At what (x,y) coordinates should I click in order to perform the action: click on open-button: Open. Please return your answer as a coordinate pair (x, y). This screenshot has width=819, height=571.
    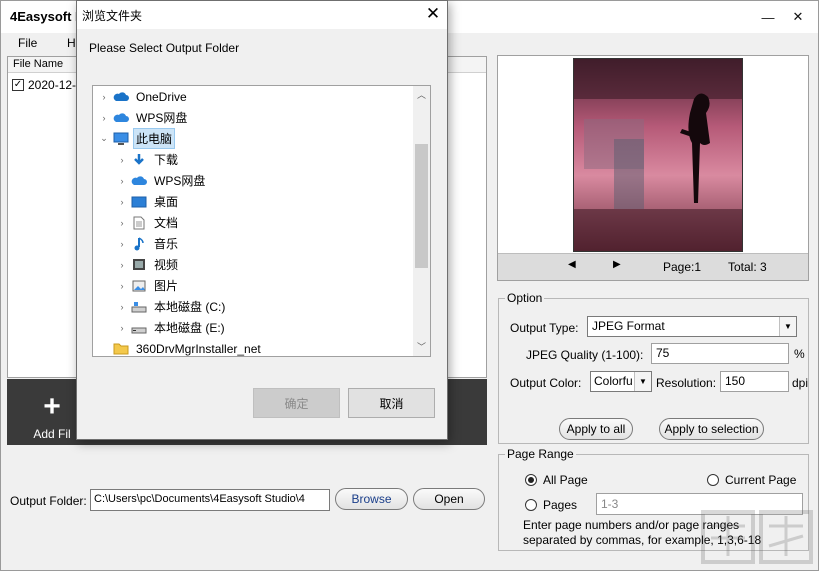
    Looking at the image, I should click on (449, 499).